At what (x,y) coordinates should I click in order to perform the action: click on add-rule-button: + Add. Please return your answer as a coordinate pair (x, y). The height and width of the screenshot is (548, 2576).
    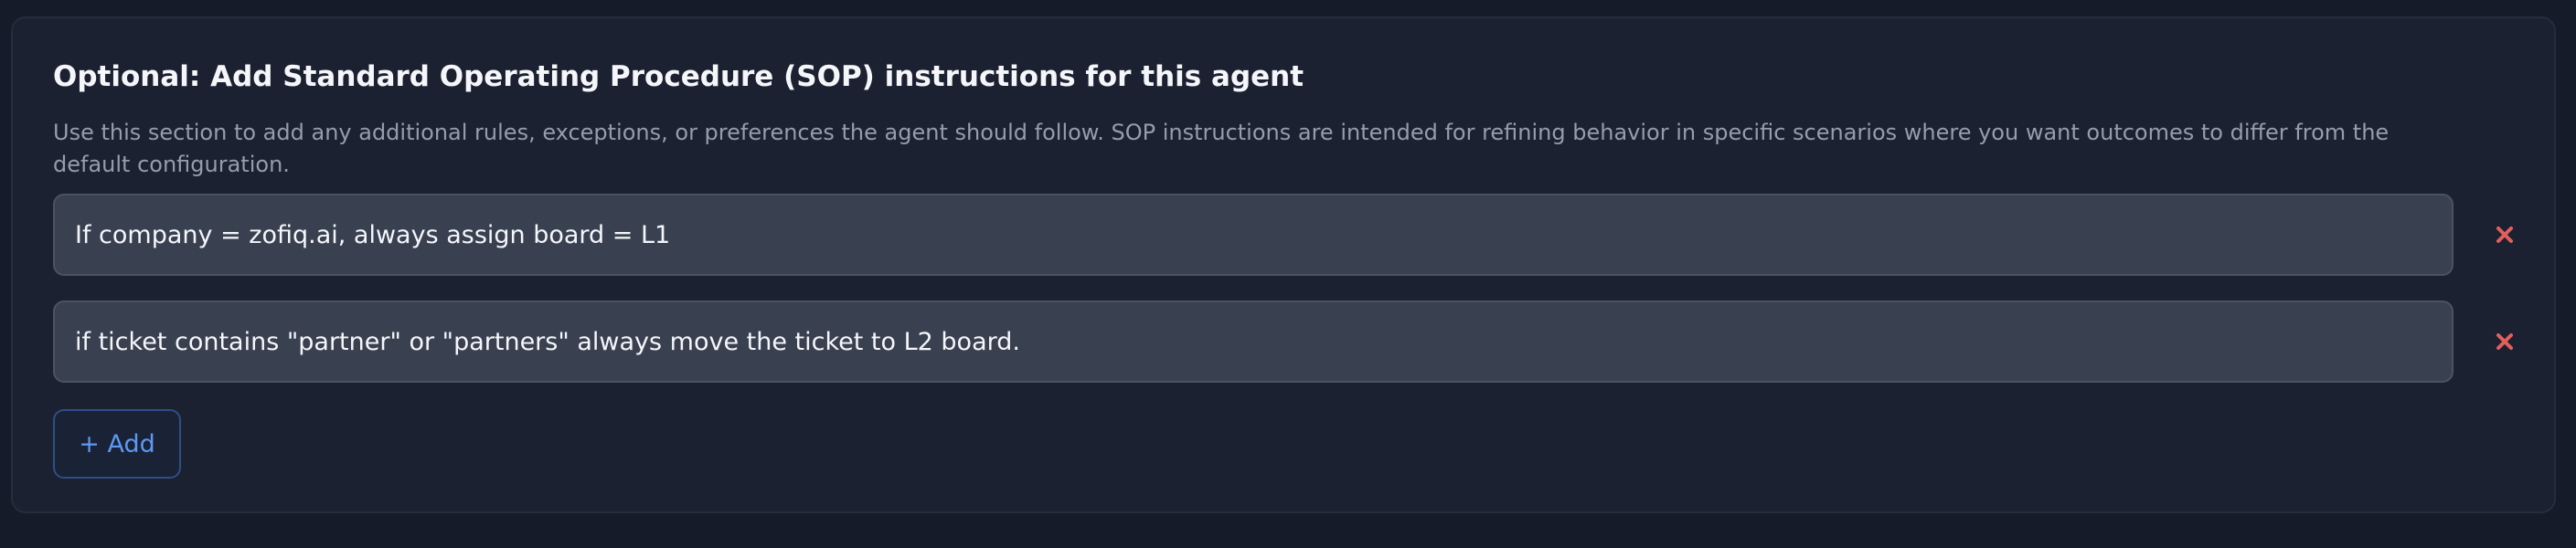
    Looking at the image, I should click on (117, 444).